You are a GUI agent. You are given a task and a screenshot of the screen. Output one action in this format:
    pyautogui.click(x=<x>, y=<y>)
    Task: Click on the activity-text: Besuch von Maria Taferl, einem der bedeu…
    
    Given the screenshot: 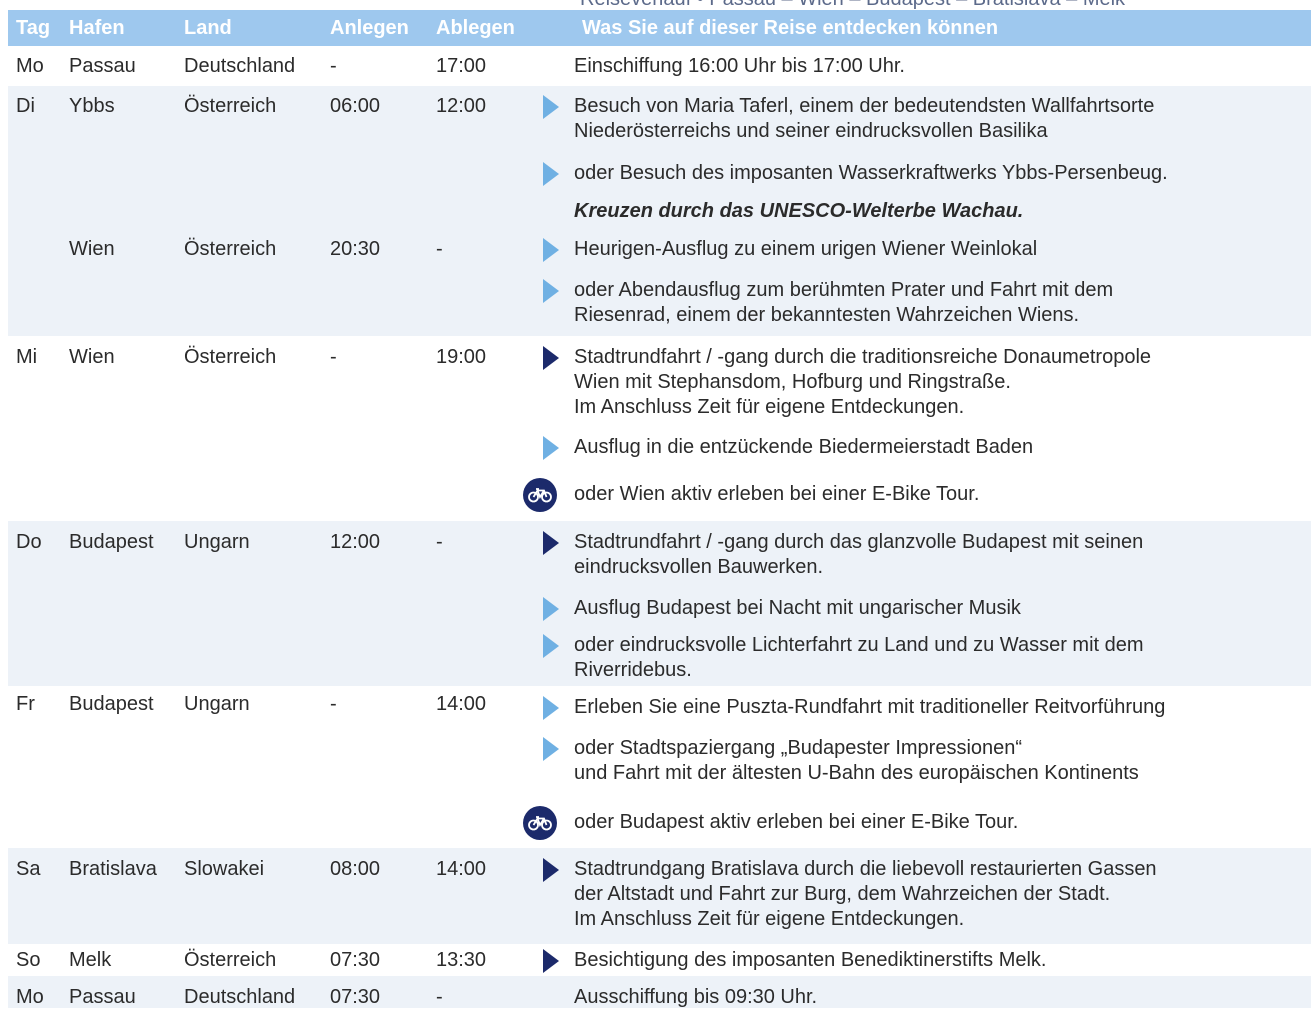 What is the action you would take?
    pyautogui.click(x=864, y=118)
    